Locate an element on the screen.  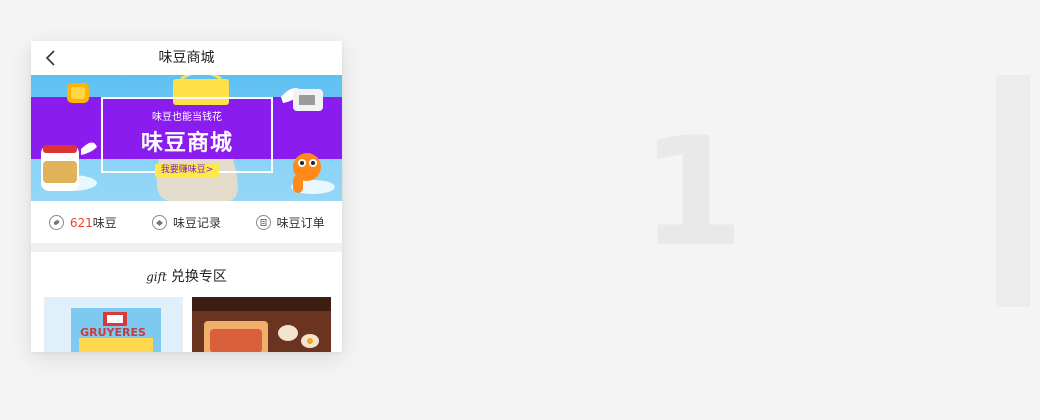
background-bar is located at coordinates (1013, 191).